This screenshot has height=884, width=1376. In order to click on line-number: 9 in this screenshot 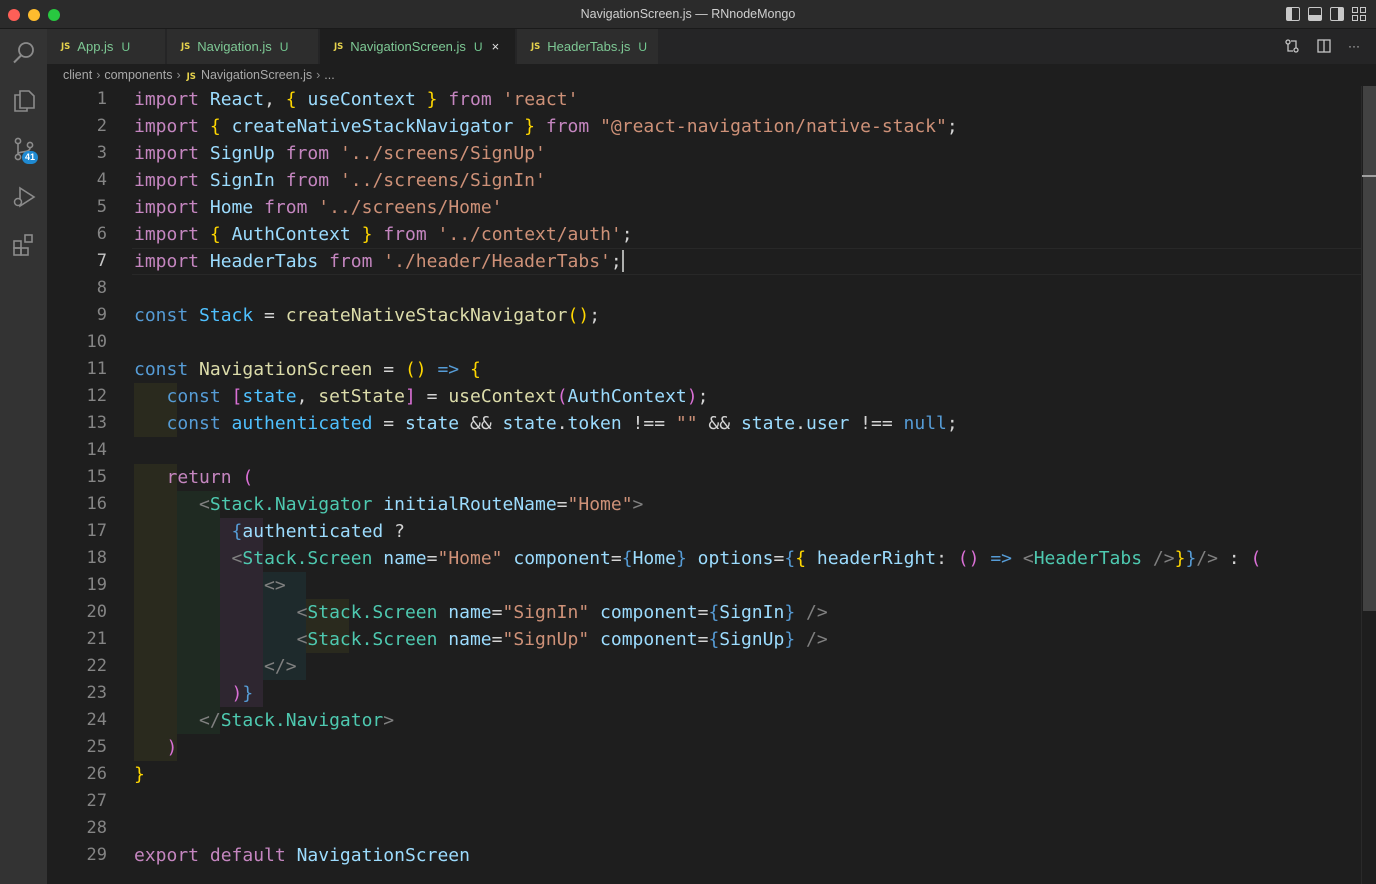, I will do `click(101, 315)`.